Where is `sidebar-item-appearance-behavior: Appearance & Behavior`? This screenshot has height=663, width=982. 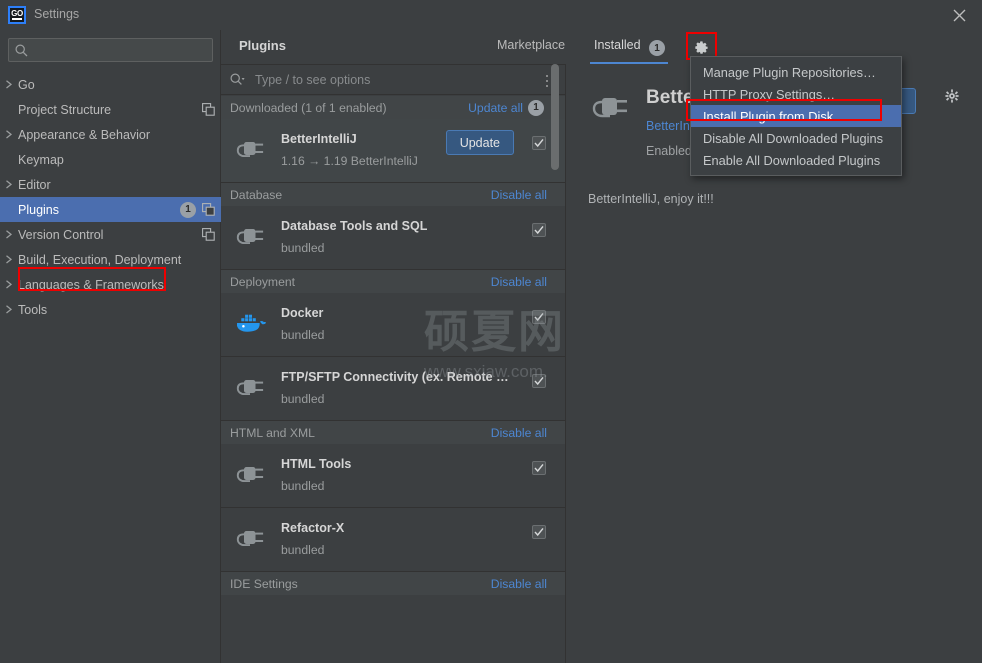 sidebar-item-appearance-behavior: Appearance & Behavior is located at coordinates (110, 134).